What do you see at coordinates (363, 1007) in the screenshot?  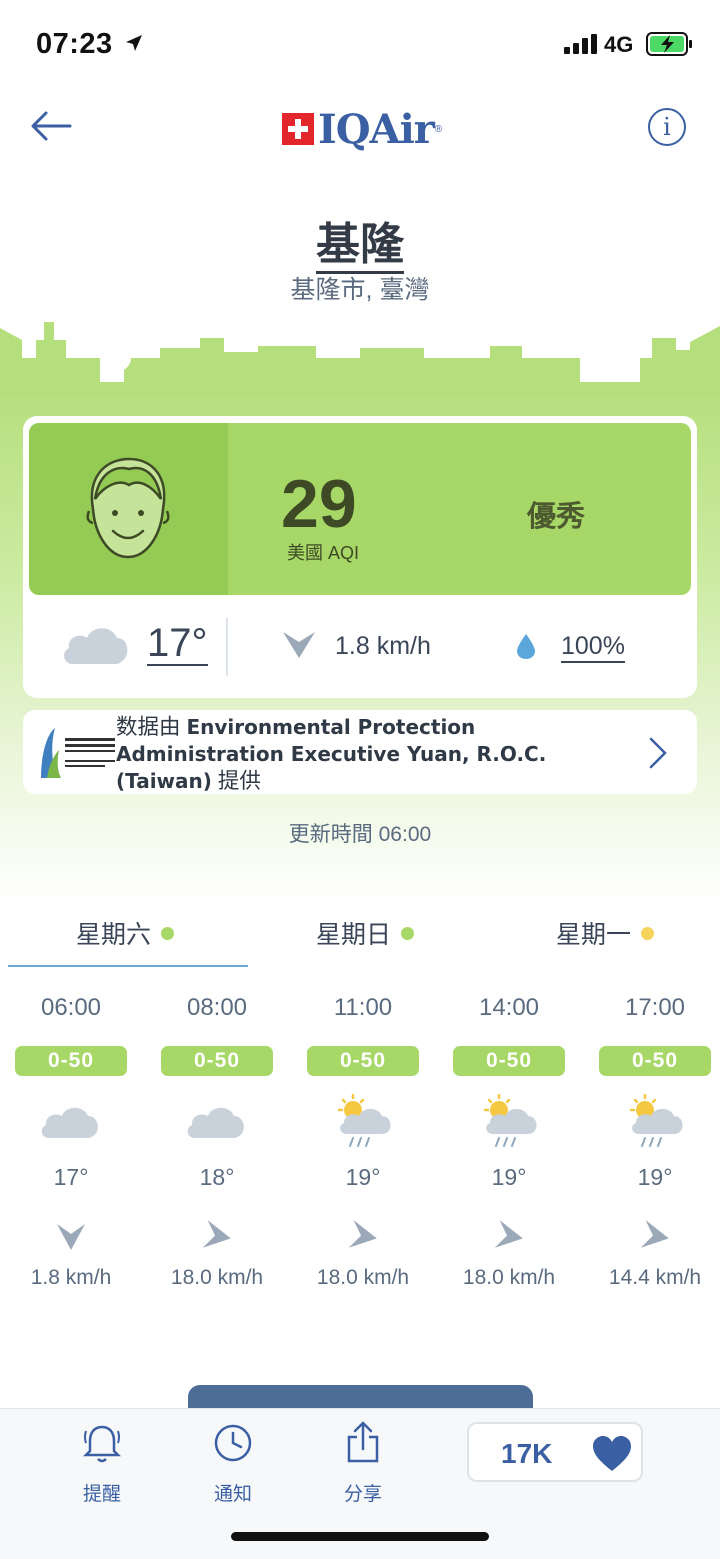 I see `hour-time: 11:00` at bounding box center [363, 1007].